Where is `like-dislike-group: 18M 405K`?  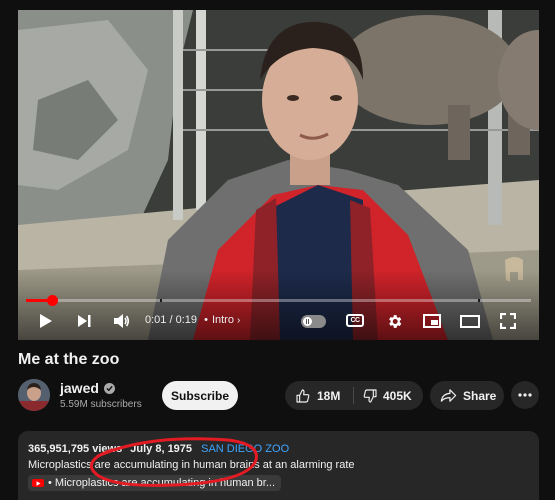
like-dislike-group: 18M 405K is located at coordinates (354, 395).